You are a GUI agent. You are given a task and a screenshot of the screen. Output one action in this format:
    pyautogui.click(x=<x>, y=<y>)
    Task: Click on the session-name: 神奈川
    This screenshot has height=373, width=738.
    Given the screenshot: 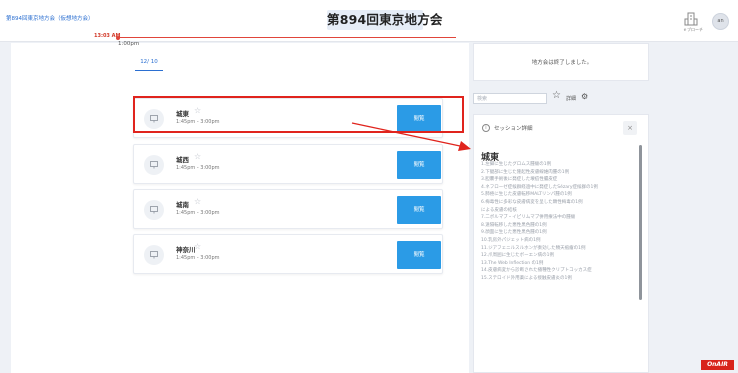 What is the action you would take?
    pyautogui.click(x=186, y=250)
    